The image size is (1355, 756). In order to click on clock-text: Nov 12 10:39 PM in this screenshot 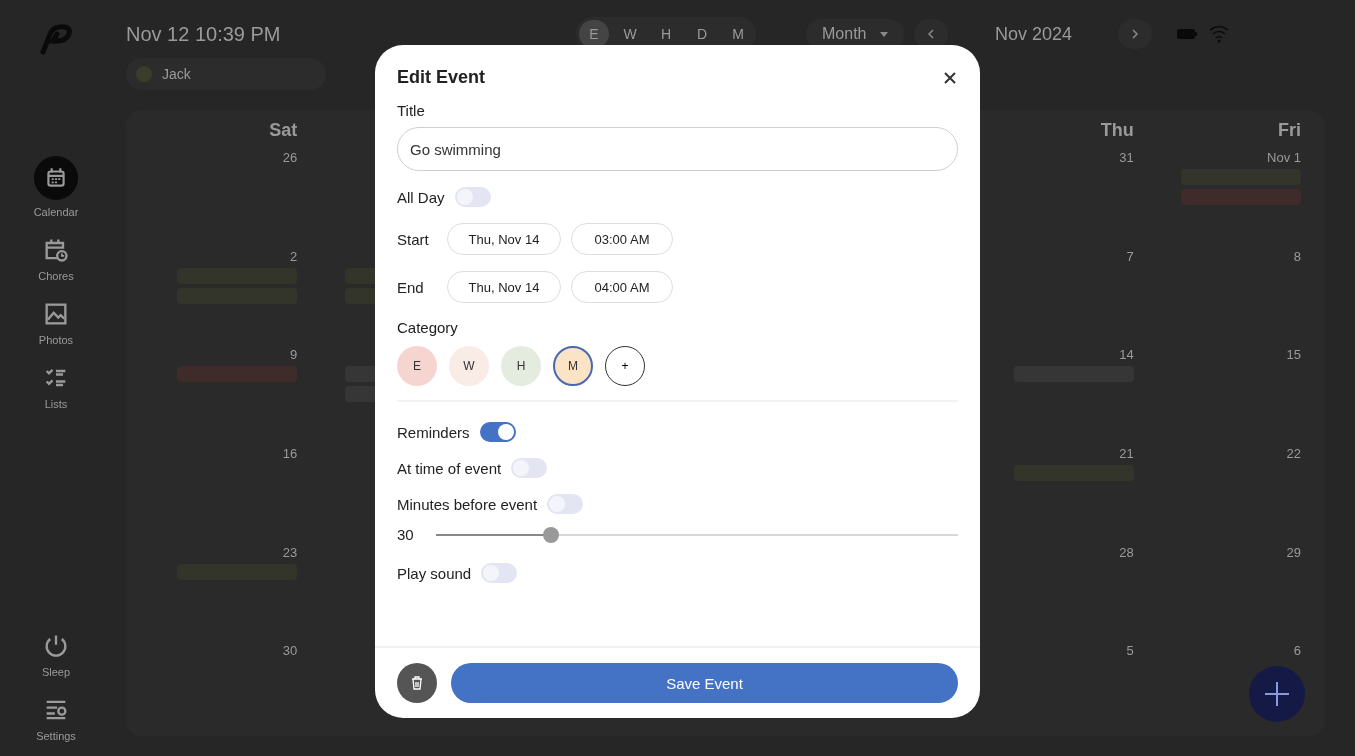, I will do `click(204, 34)`.